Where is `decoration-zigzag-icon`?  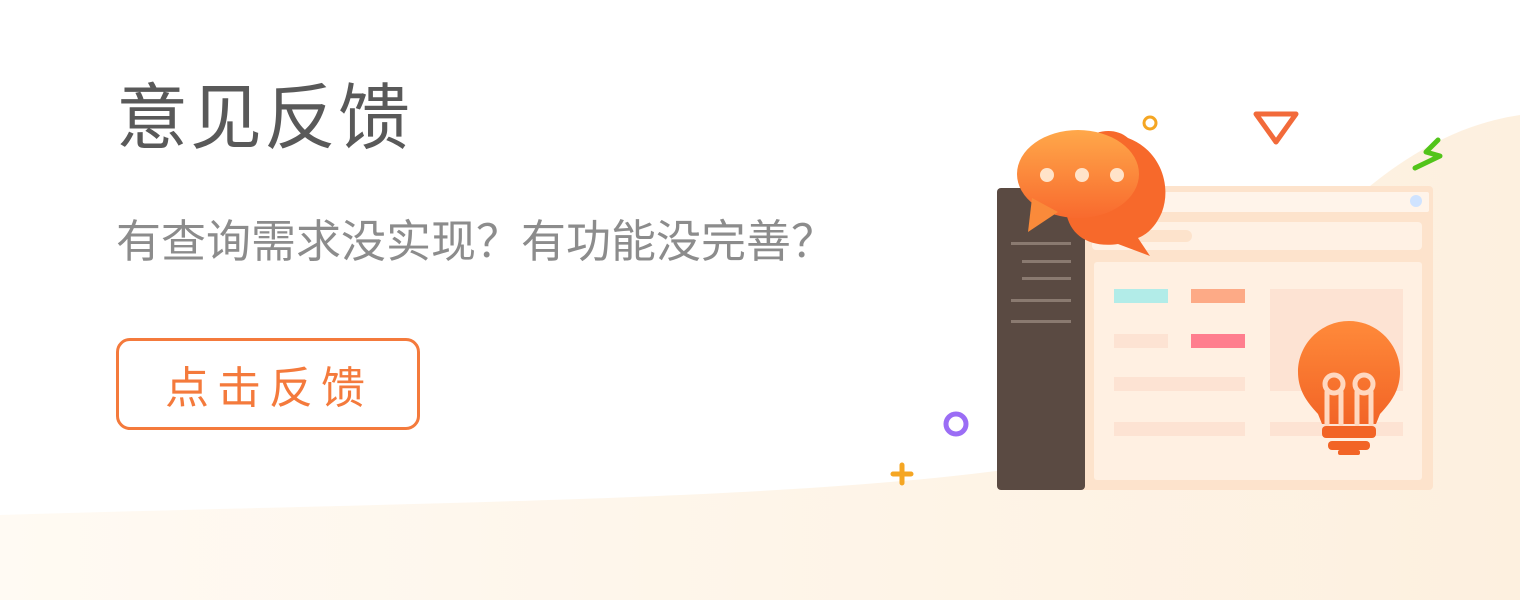
decoration-zigzag-icon is located at coordinates (1427, 154).